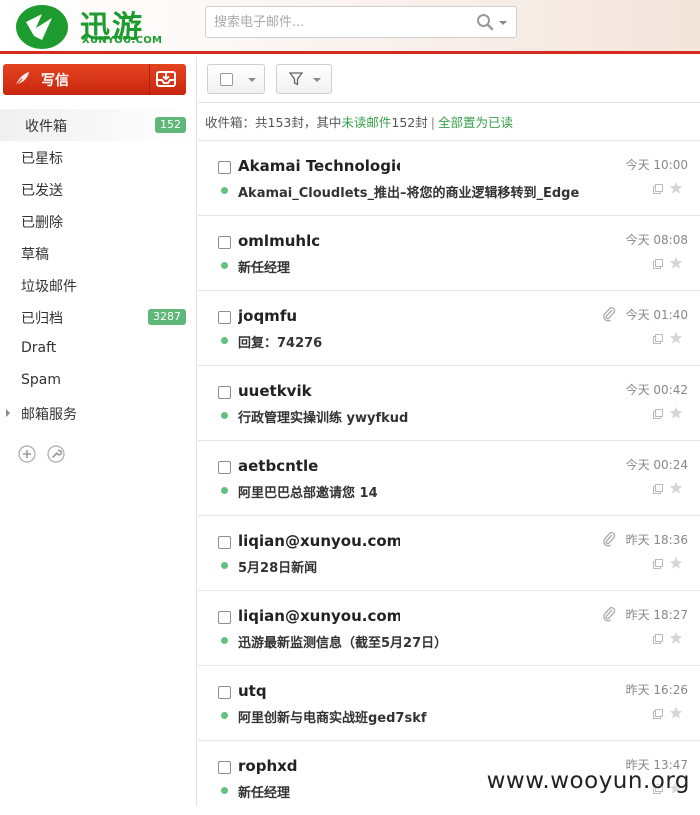  I want to click on mail-time: 今天 08:08, so click(657, 239).